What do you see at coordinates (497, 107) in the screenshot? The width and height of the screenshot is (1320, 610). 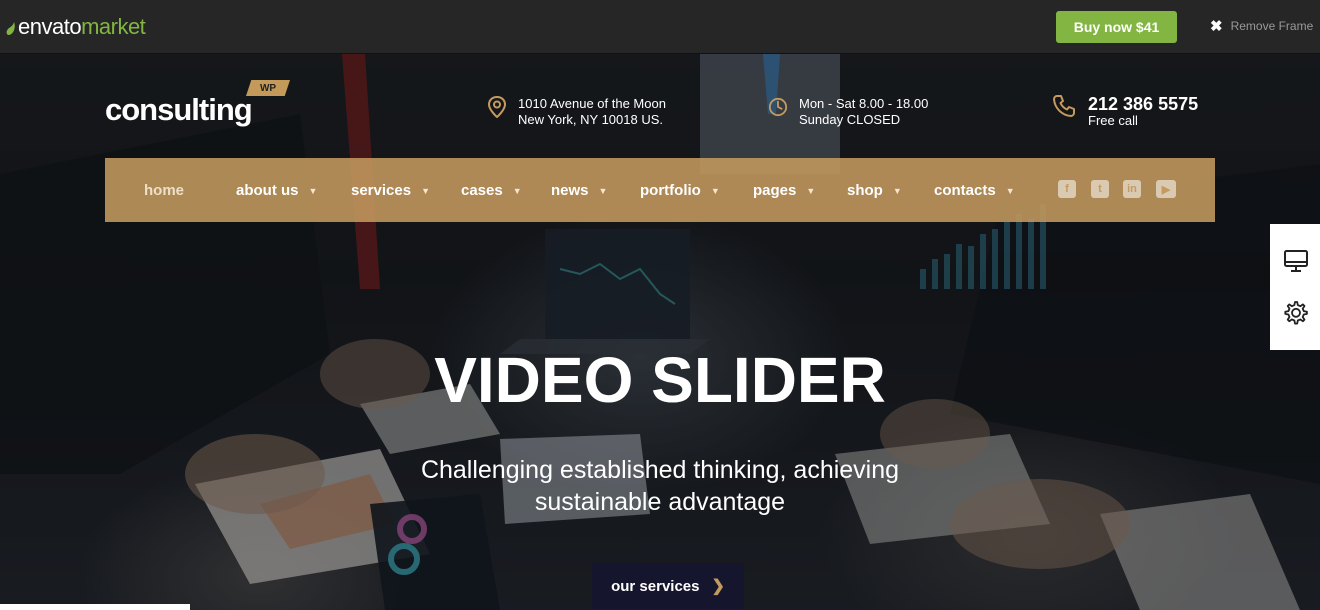 I see `map-pin-icon` at bounding box center [497, 107].